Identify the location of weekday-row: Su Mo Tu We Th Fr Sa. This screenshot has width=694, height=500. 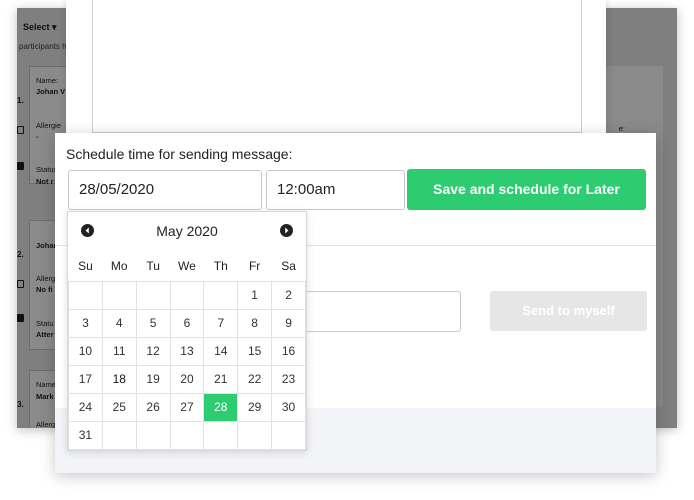
(187, 266).